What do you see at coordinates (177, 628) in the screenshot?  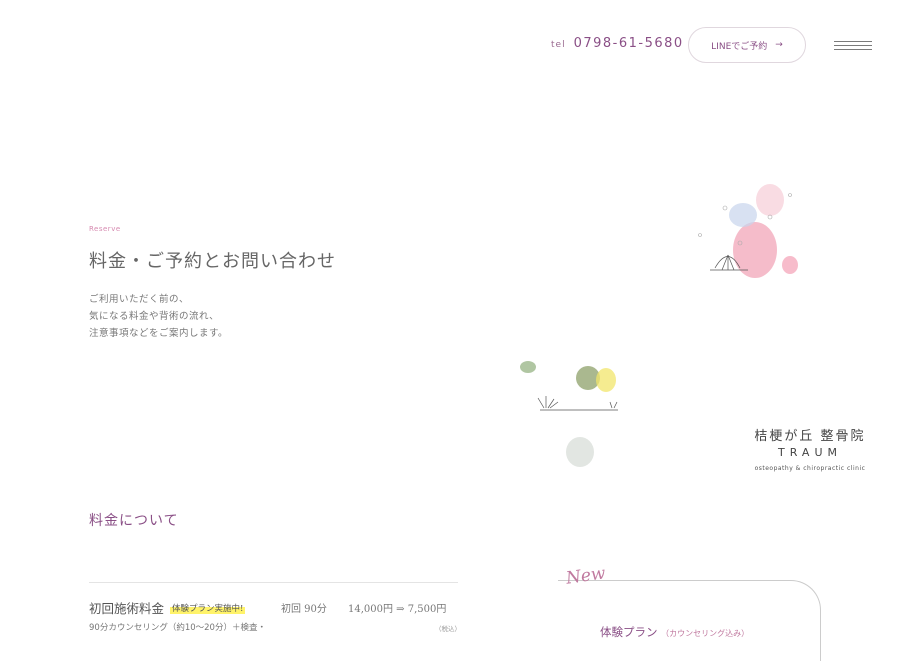 I see `price-description: 90分カウンセリング（約10〜20分）＋検査・` at bounding box center [177, 628].